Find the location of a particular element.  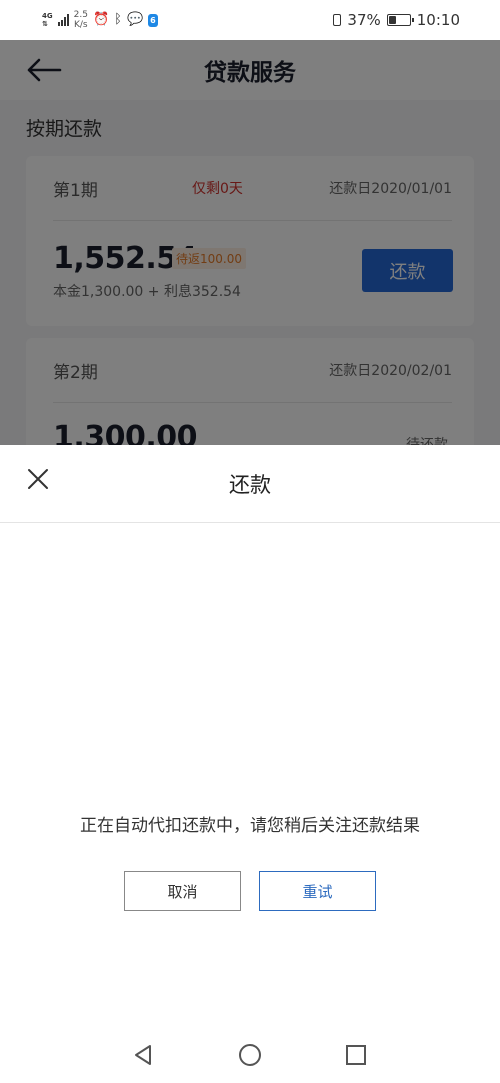

battery-percent: 37% is located at coordinates (364, 20).